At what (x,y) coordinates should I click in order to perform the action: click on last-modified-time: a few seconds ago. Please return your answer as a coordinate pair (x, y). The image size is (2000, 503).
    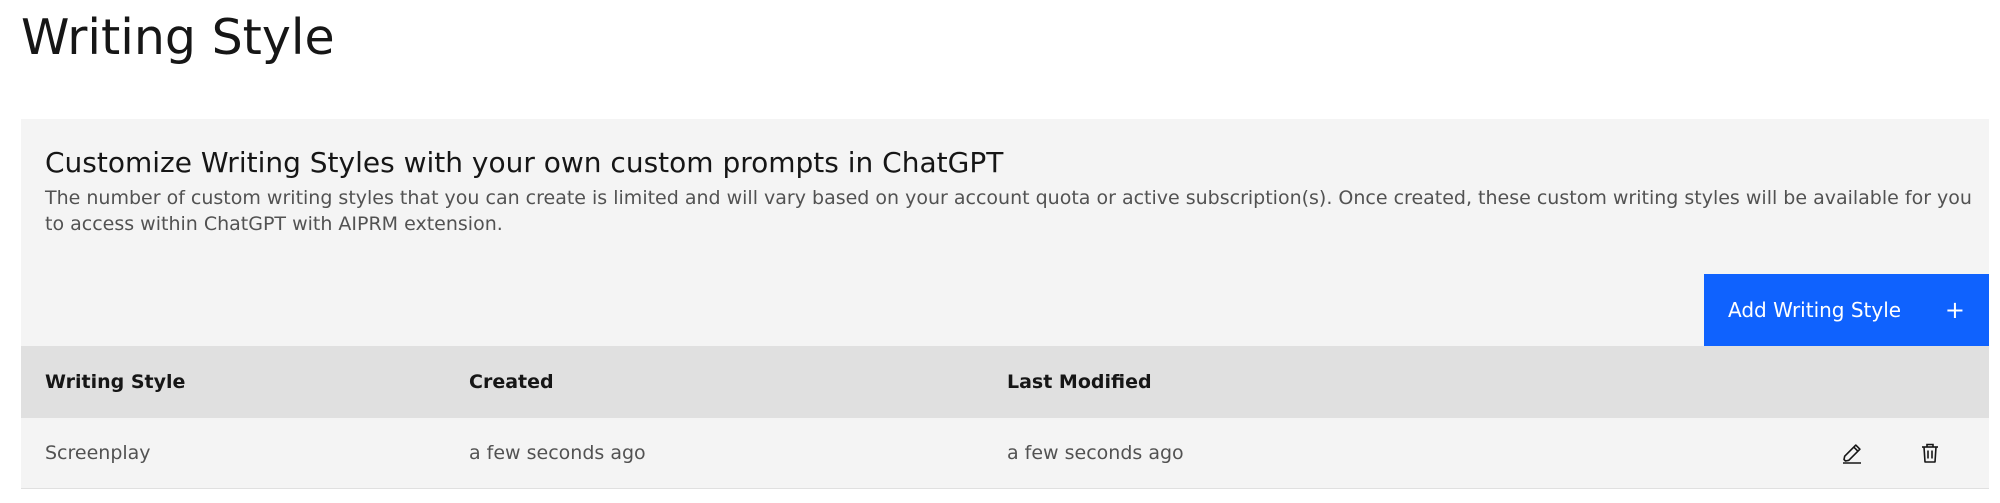
    Looking at the image, I should click on (1095, 453).